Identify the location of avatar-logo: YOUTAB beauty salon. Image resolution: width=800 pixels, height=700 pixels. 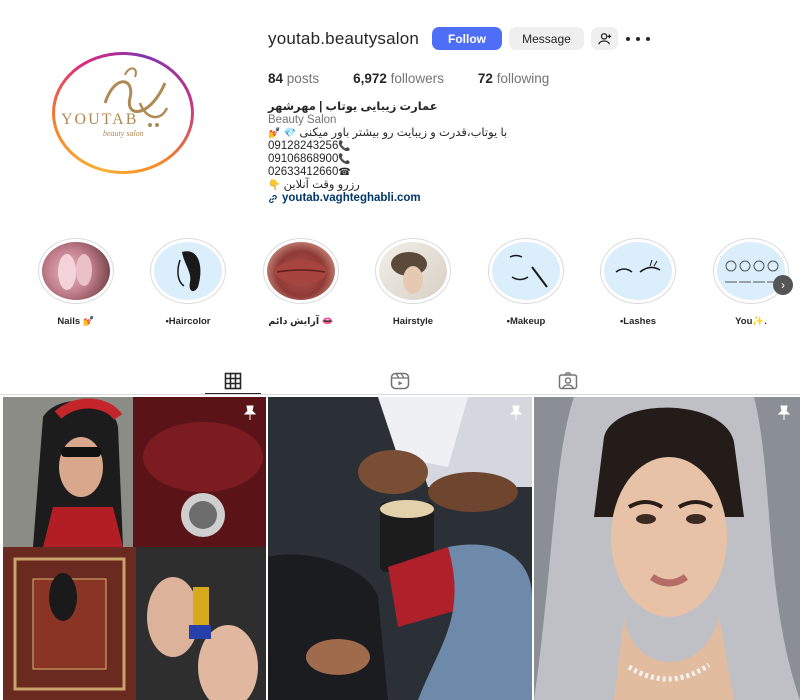
(123, 113).